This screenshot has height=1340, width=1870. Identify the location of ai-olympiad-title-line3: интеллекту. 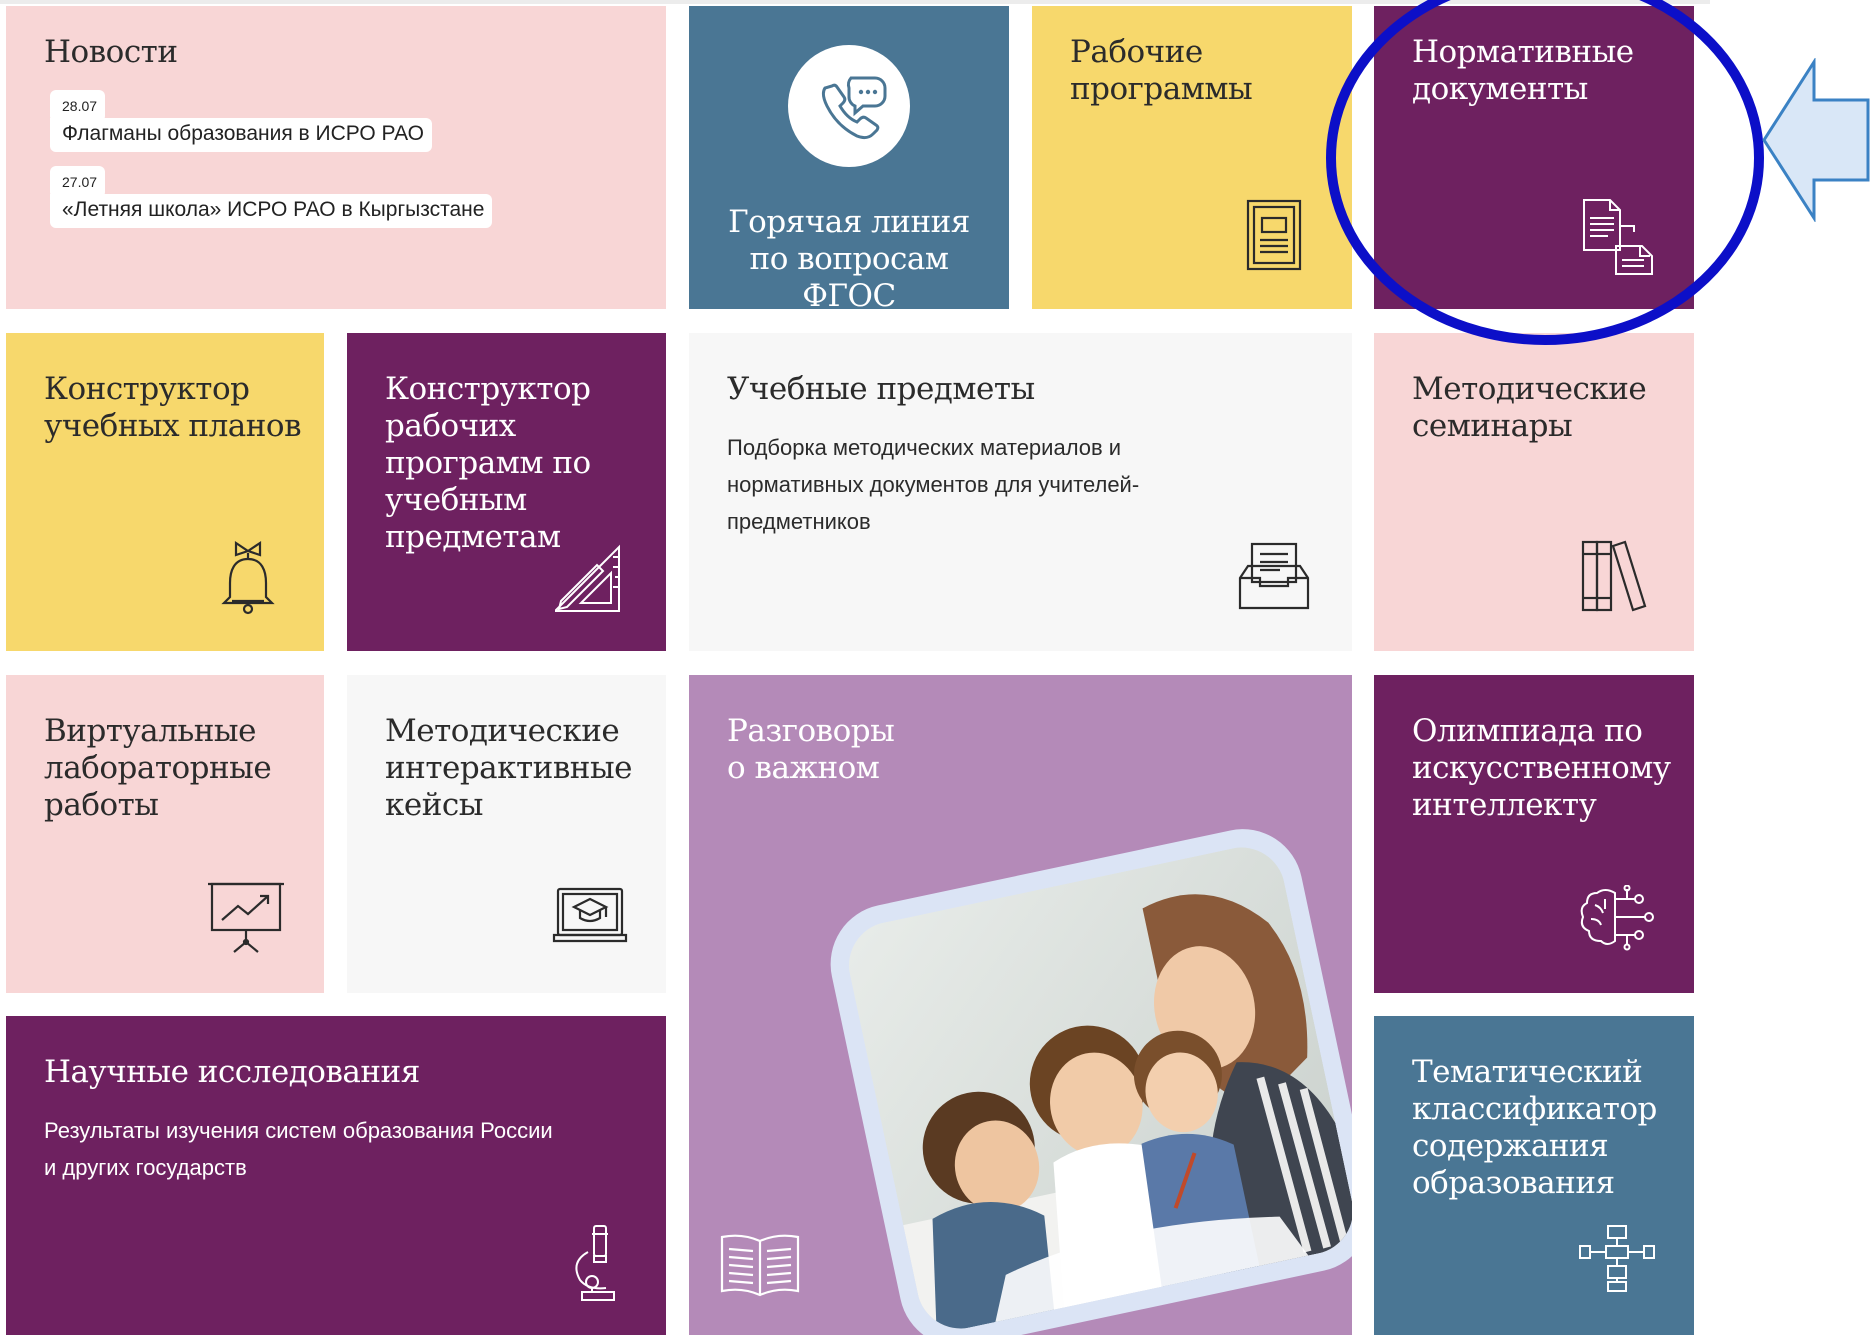
(1504, 805).